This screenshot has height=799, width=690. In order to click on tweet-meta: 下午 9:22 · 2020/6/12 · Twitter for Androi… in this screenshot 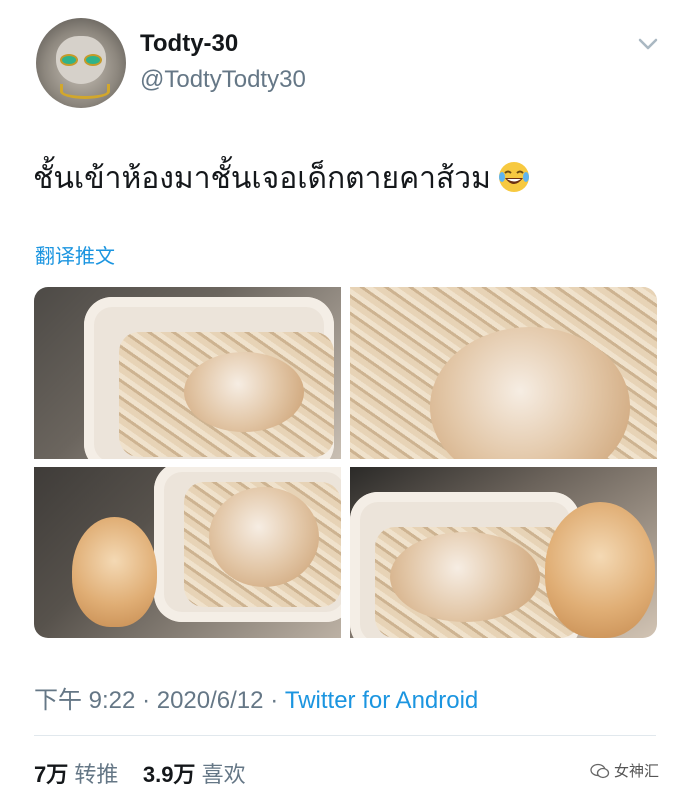, I will do `click(256, 697)`.